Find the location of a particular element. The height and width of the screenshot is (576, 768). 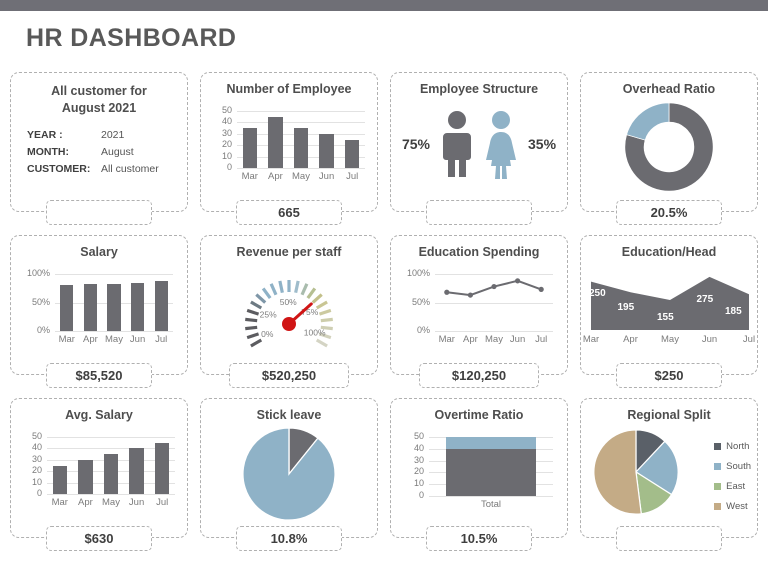

legend-item: West is located at coordinates (732, 506).